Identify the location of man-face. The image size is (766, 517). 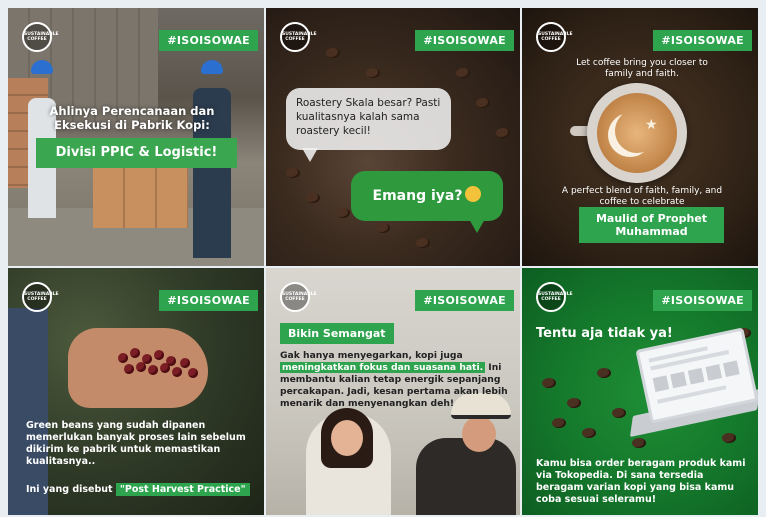
(479, 434).